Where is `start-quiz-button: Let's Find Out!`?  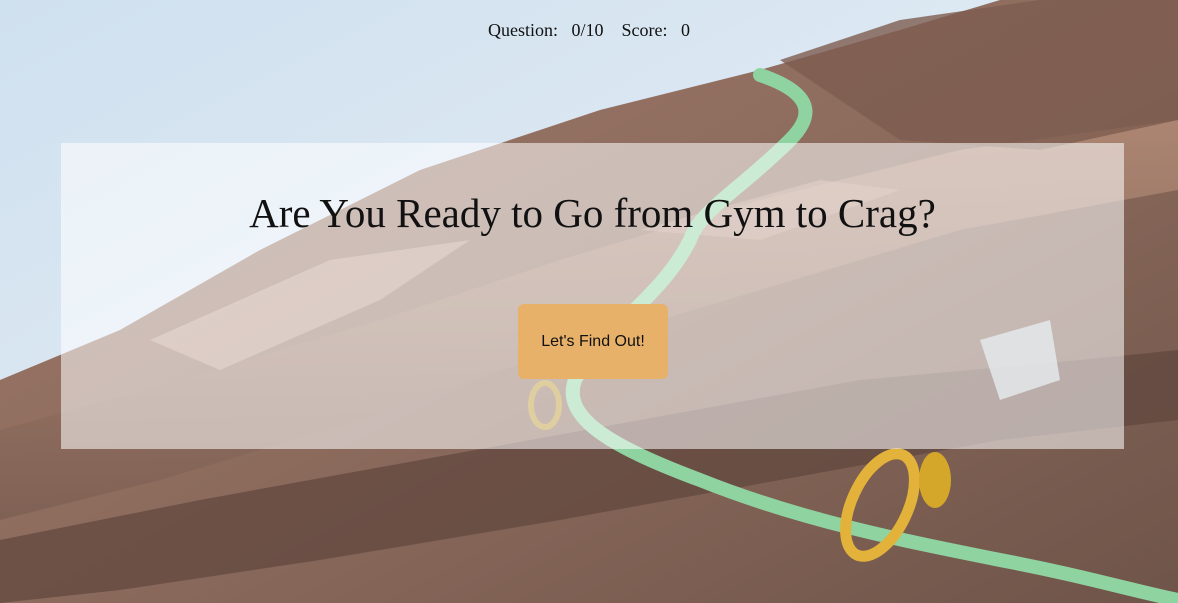 start-quiz-button: Let's Find Out! is located at coordinates (593, 341).